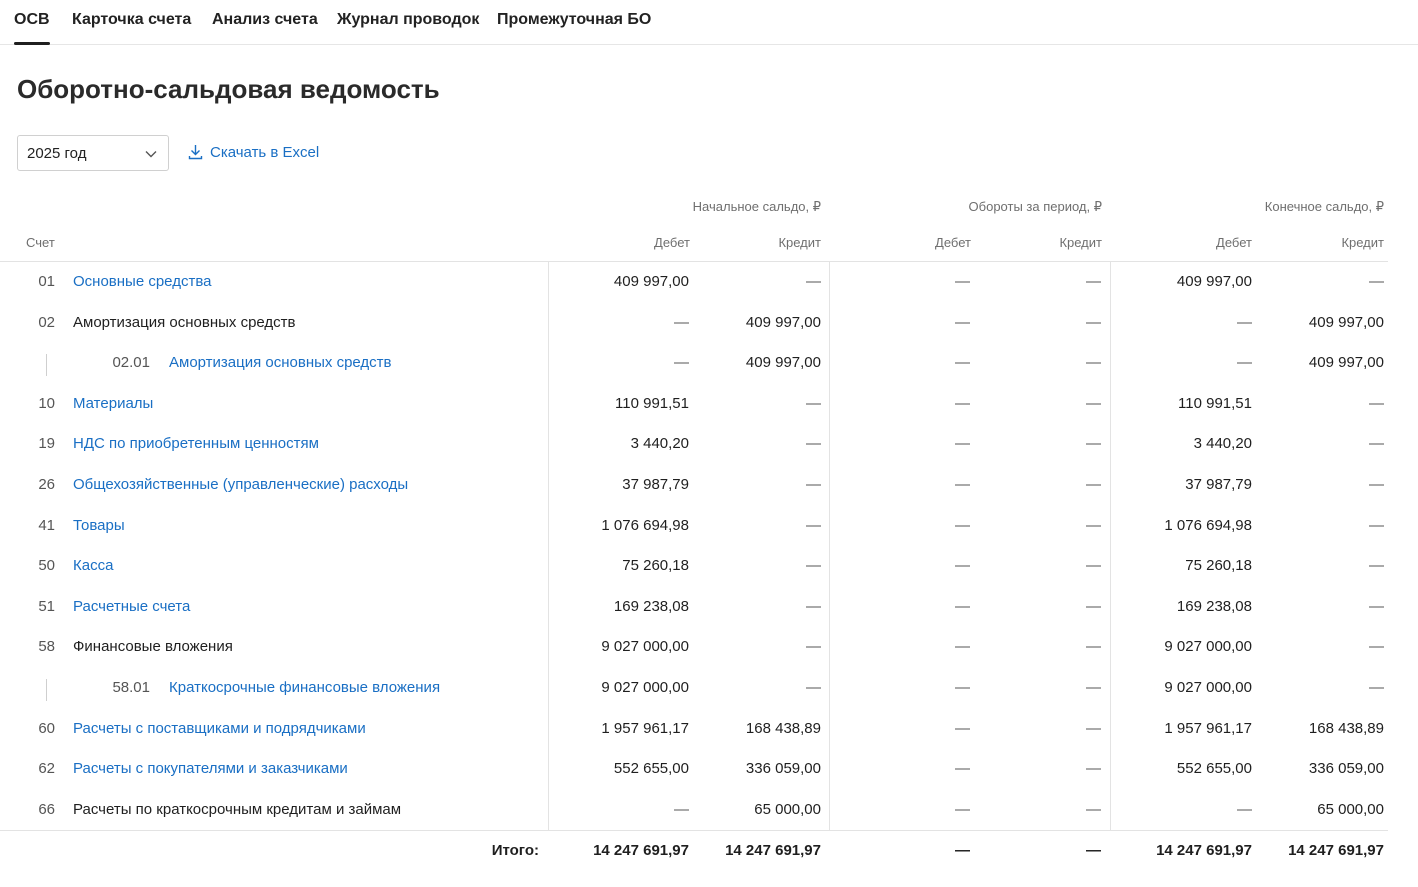 The width and height of the screenshot is (1418, 887). What do you see at coordinates (1346, 362) in the screenshot?
I see `cell-closing-credit: 409 997,00` at bounding box center [1346, 362].